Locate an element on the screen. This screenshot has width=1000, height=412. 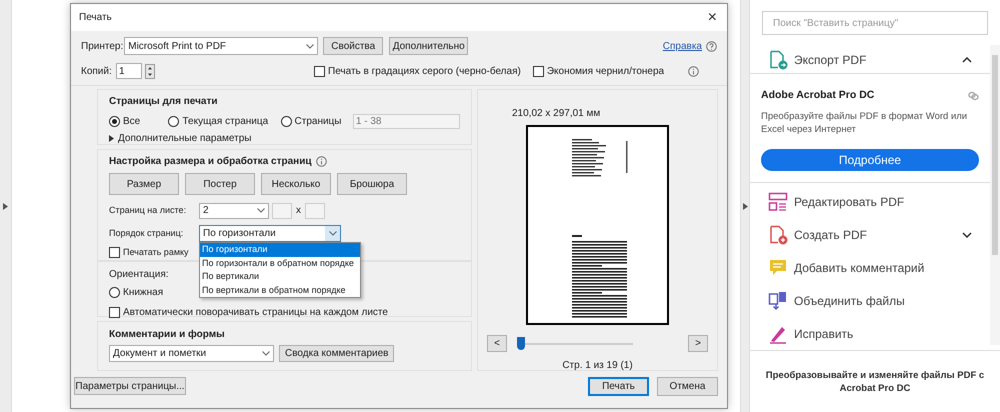
select-value: Документ и пометки is located at coordinates (159, 354).